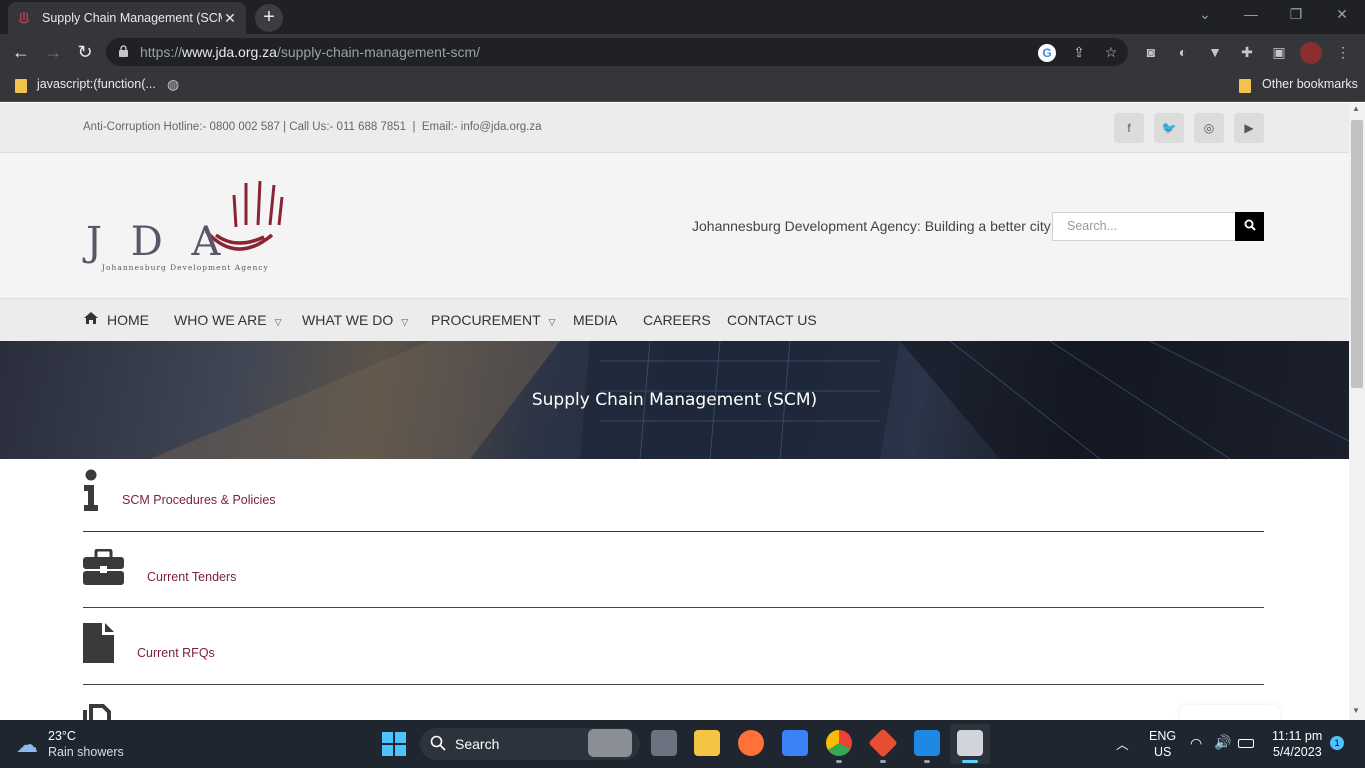  Describe the element at coordinates (1196, 743) in the screenshot. I see `wifi-icon: ◠` at that location.